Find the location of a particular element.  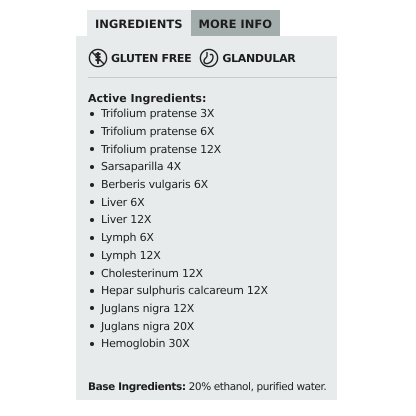

ingredient-item: Cholesterinum 12X is located at coordinates (152, 273).